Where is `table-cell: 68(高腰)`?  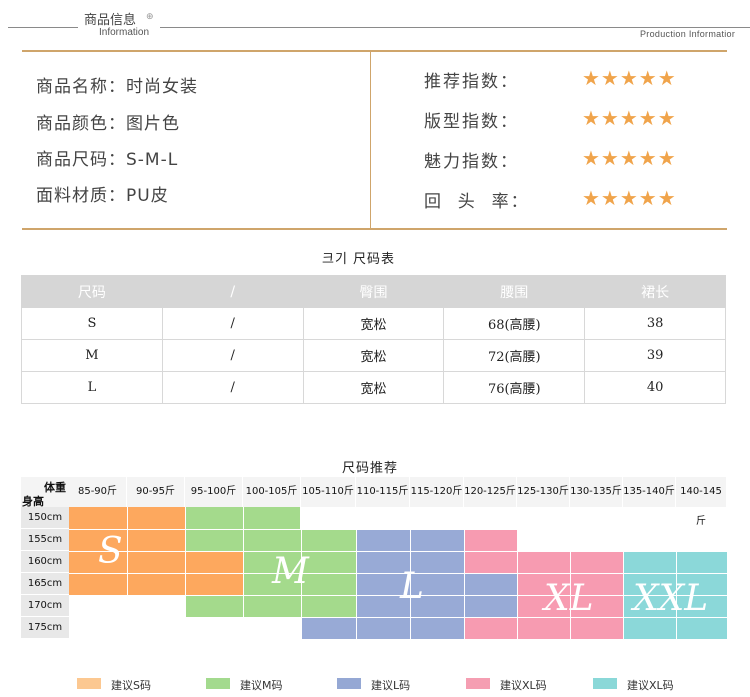
table-cell: 68(高腰) is located at coordinates (514, 323).